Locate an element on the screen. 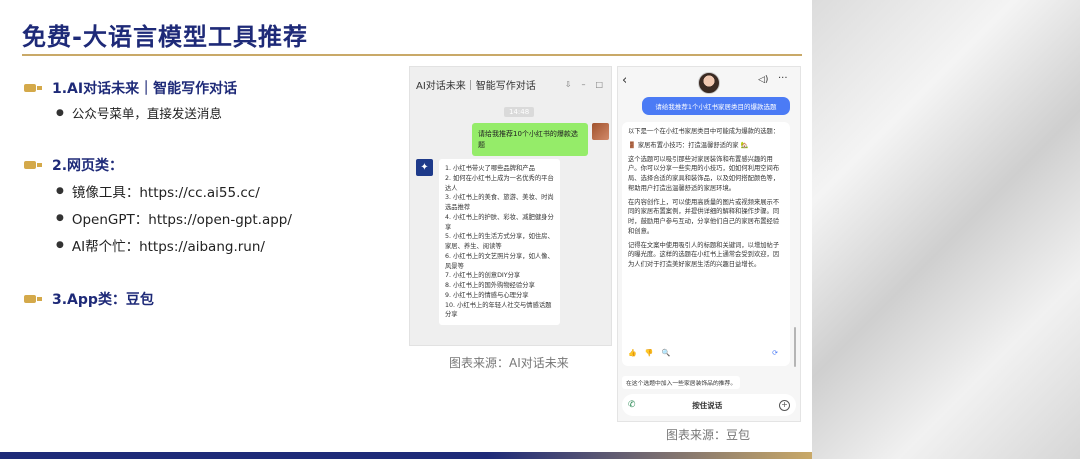  reply-line: 1. 小红书带火了哪些品牌和产品 is located at coordinates (490, 168).